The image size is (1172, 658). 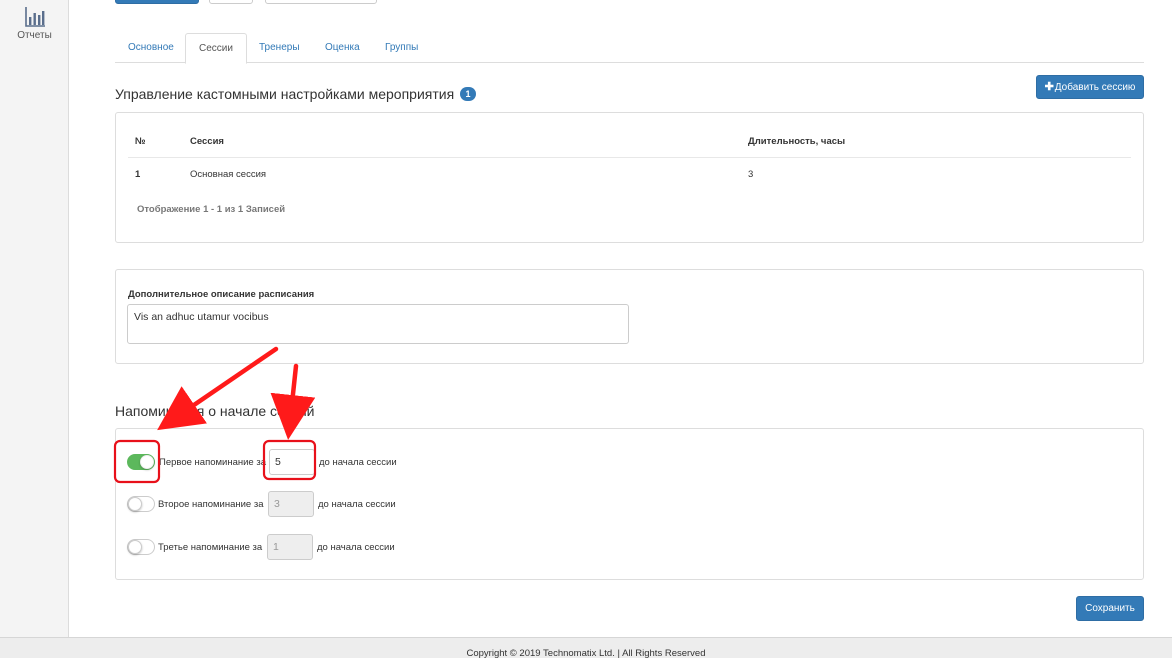 What do you see at coordinates (279, 48) in the screenshot?
I see `tab-trainers: Тренеры` at bounding box center [279, 48].